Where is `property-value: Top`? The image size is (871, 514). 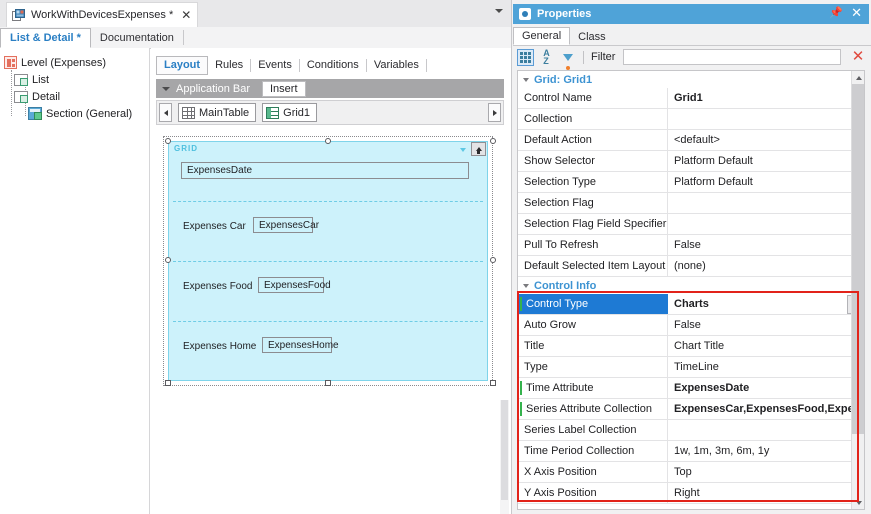
property-value: Top is located at coordinates (766, 472).